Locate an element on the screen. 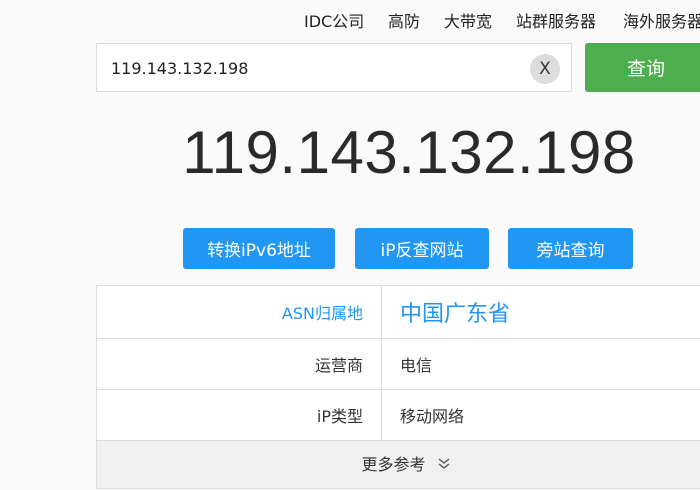  nav-item-idc: IDC公司 is located at coordinates (334, 20).